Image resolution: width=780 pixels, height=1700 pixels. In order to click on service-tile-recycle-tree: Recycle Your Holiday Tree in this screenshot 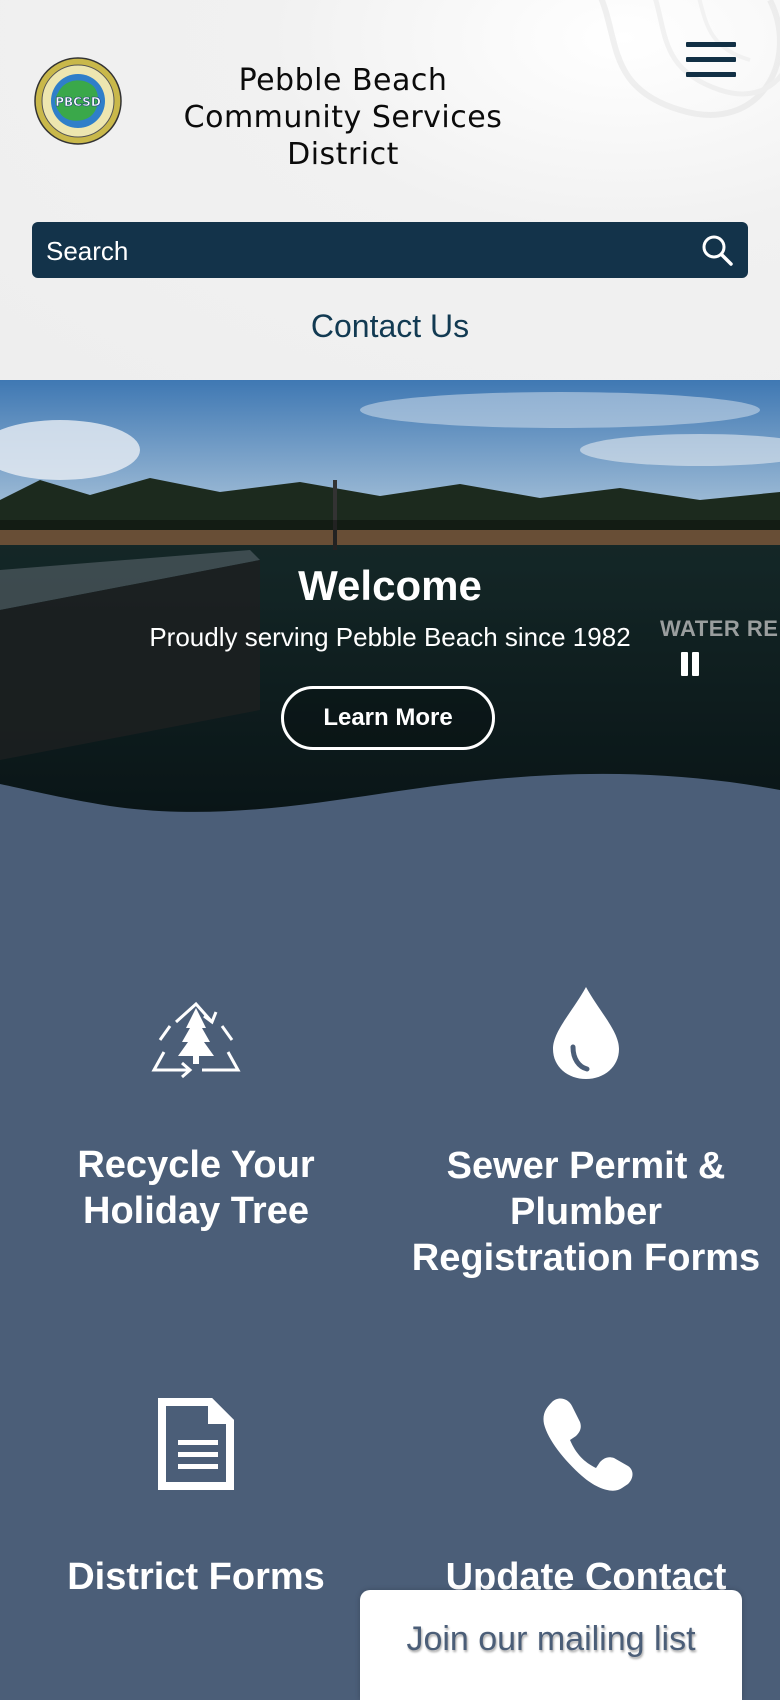, I will do `click(196, 1117)`.